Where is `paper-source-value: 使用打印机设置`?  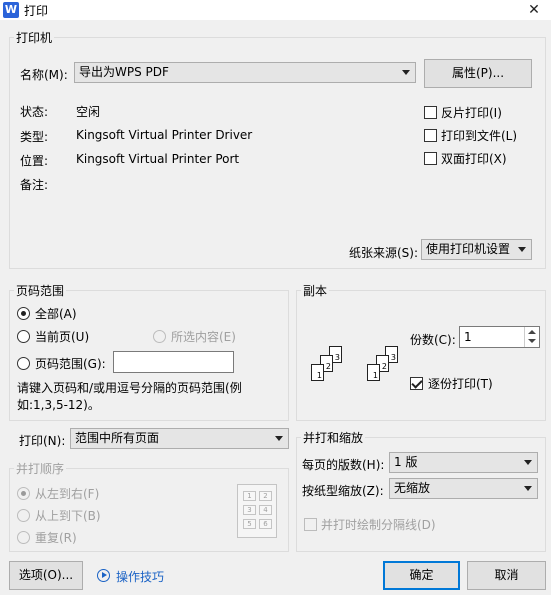
paper-source-value: 使用打印机设置 is located at coordinates (468, 249).